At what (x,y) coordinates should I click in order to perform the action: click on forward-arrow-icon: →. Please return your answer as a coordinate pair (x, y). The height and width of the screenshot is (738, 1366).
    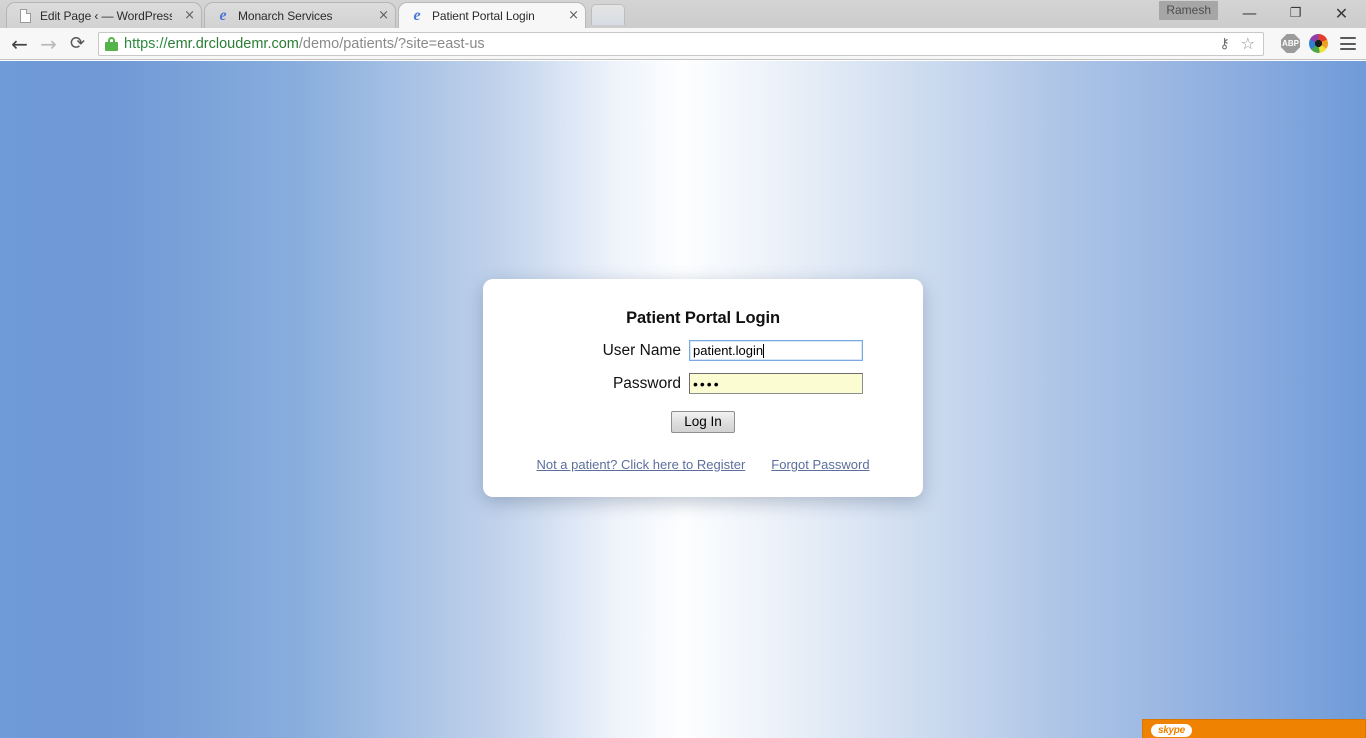
    Looking at the image, I should click on (48, 44).